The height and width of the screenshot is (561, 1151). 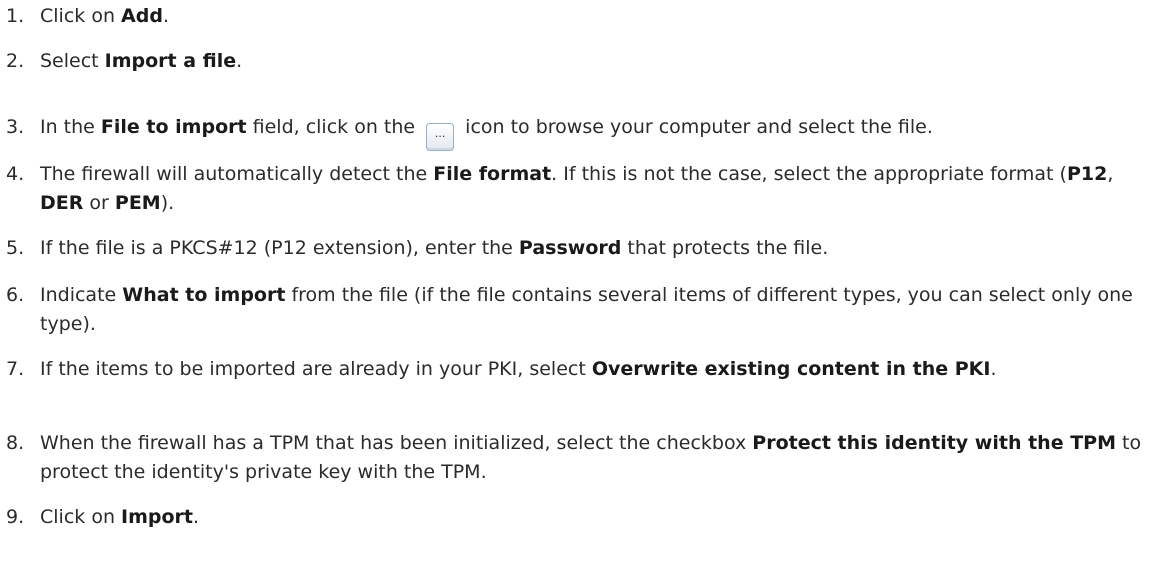 What do you see at coordinates (15, 16) in the screenshot?
I see `step-number: 1.` at bounding box center [15, 16].